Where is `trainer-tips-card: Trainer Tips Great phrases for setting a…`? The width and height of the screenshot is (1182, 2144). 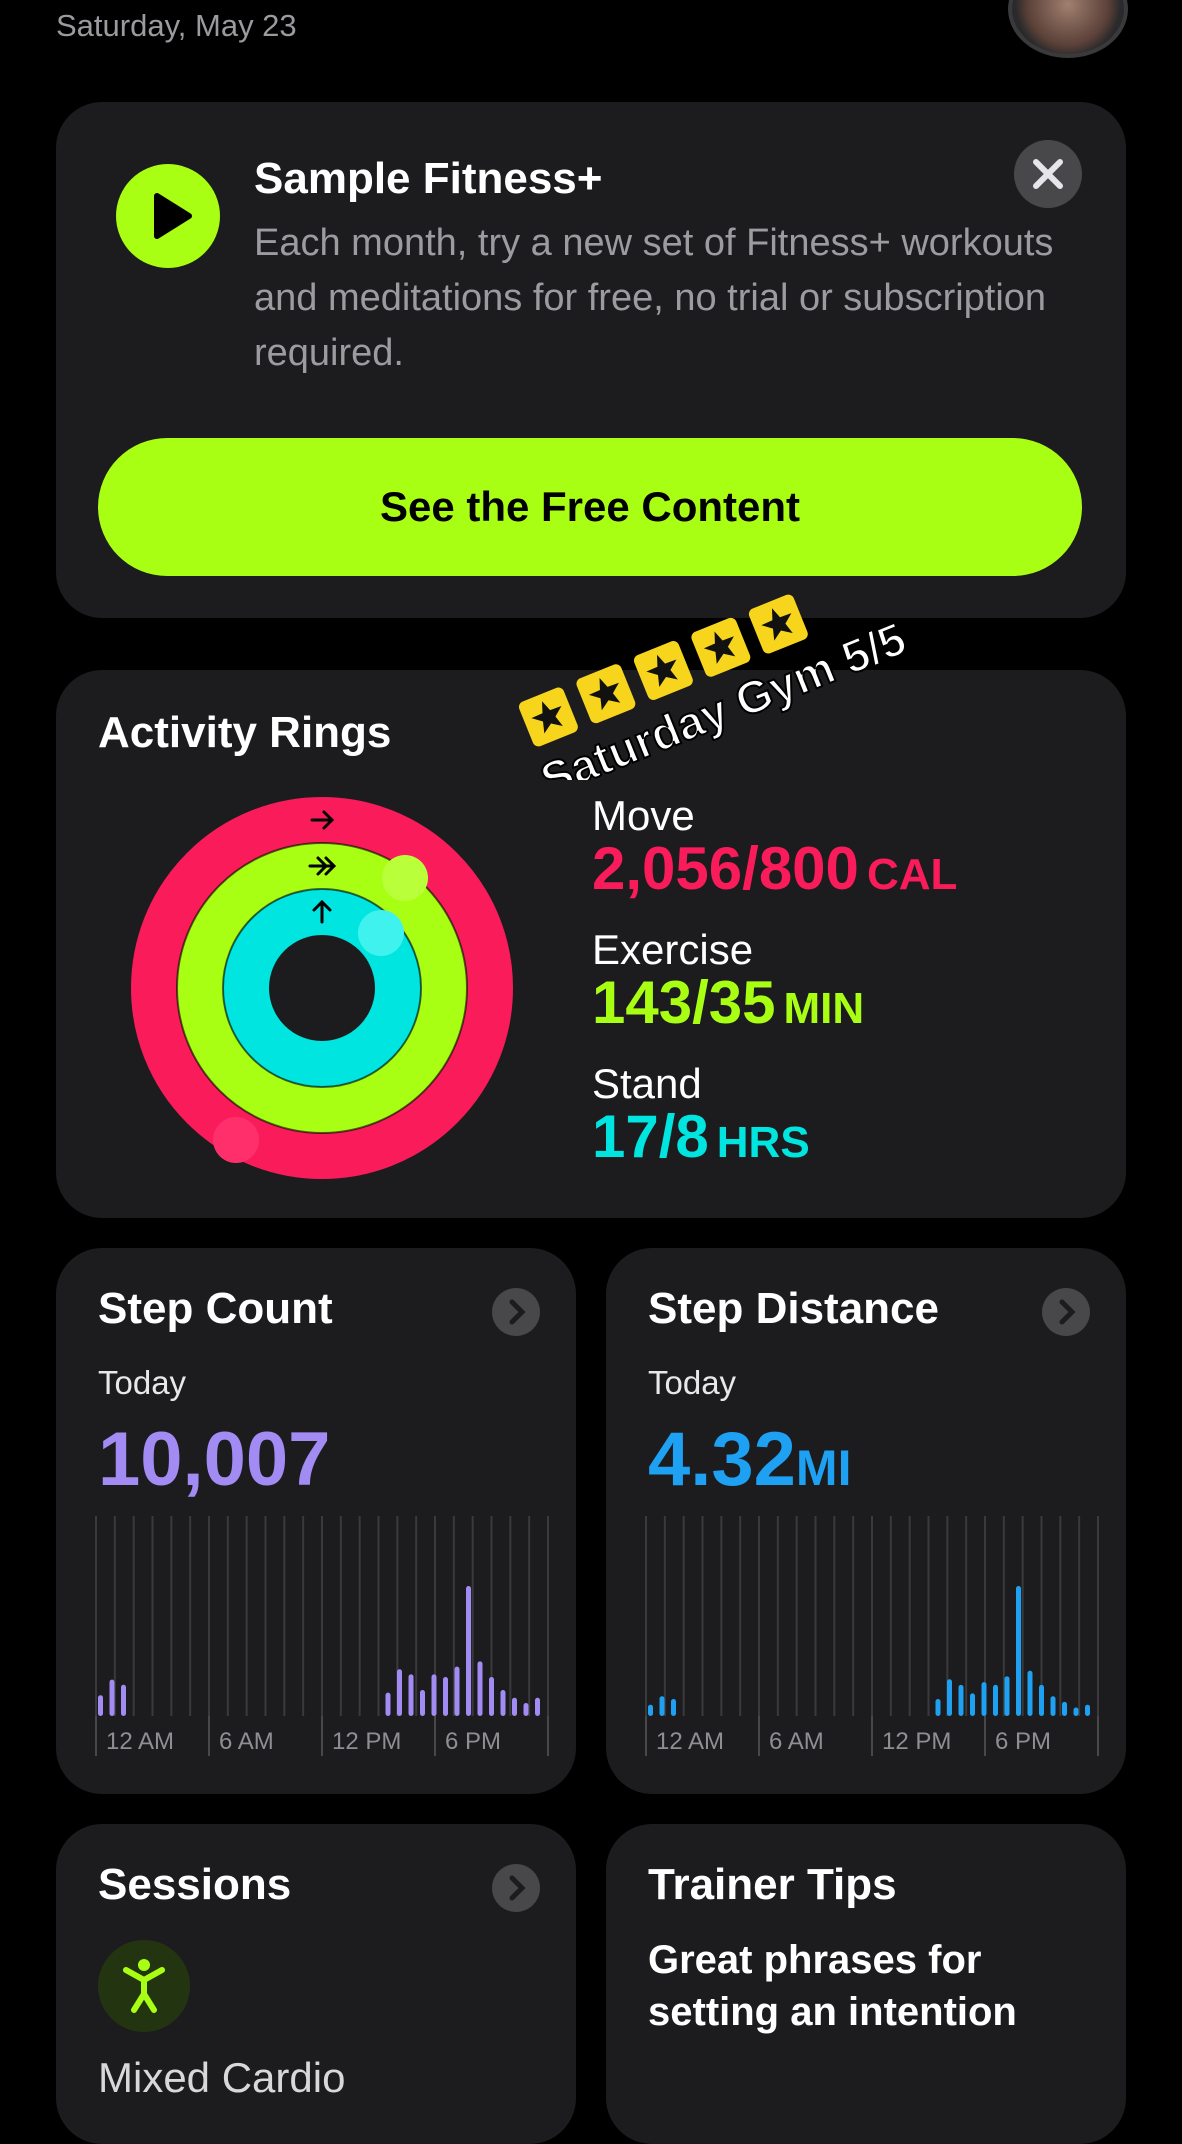 trainer-tips-card: Trainer Tips Great phrases for setting a… is located at coordinates (866, 1984).